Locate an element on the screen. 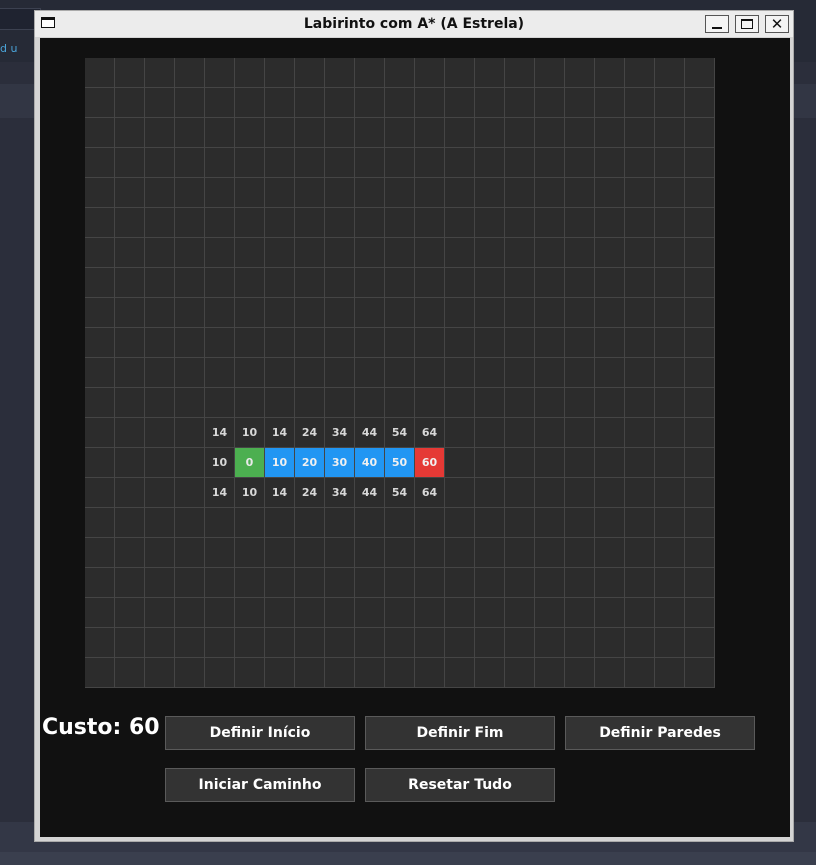 Image resolution: width=816 pixels, height=865 pixels. explored-cell: 24 is located at coordinates (310, 433).